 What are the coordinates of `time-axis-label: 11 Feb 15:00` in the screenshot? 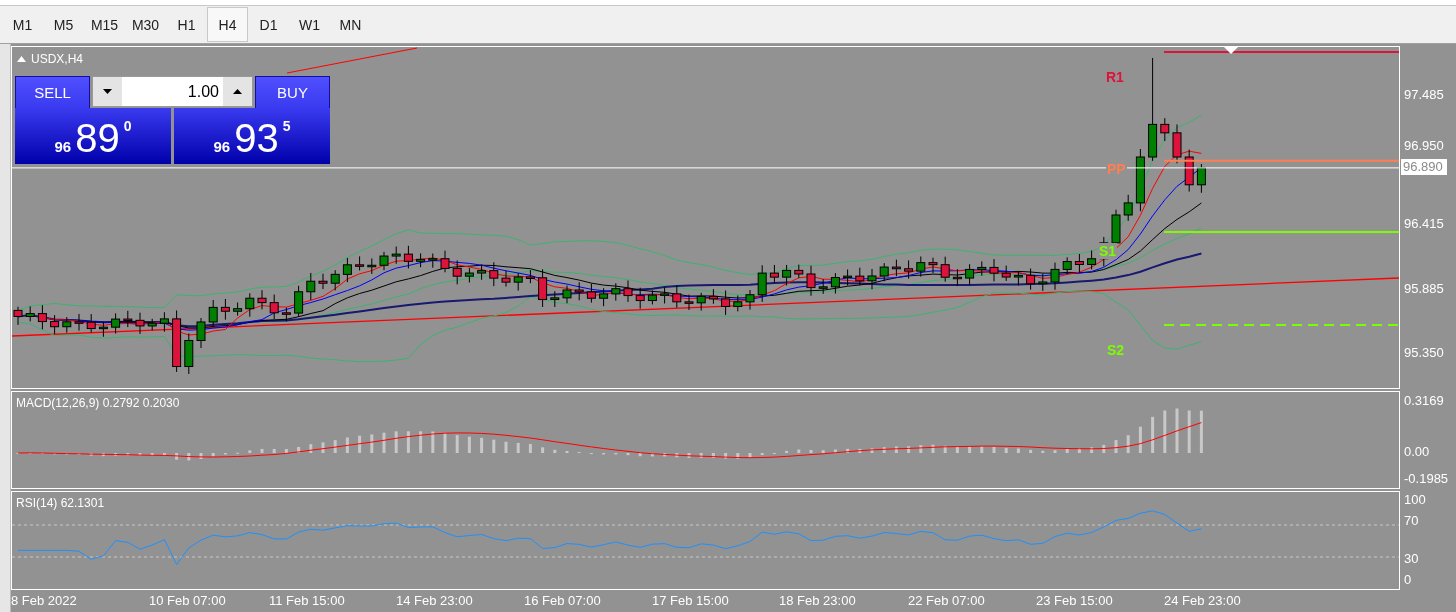 It's located at (307, 600).